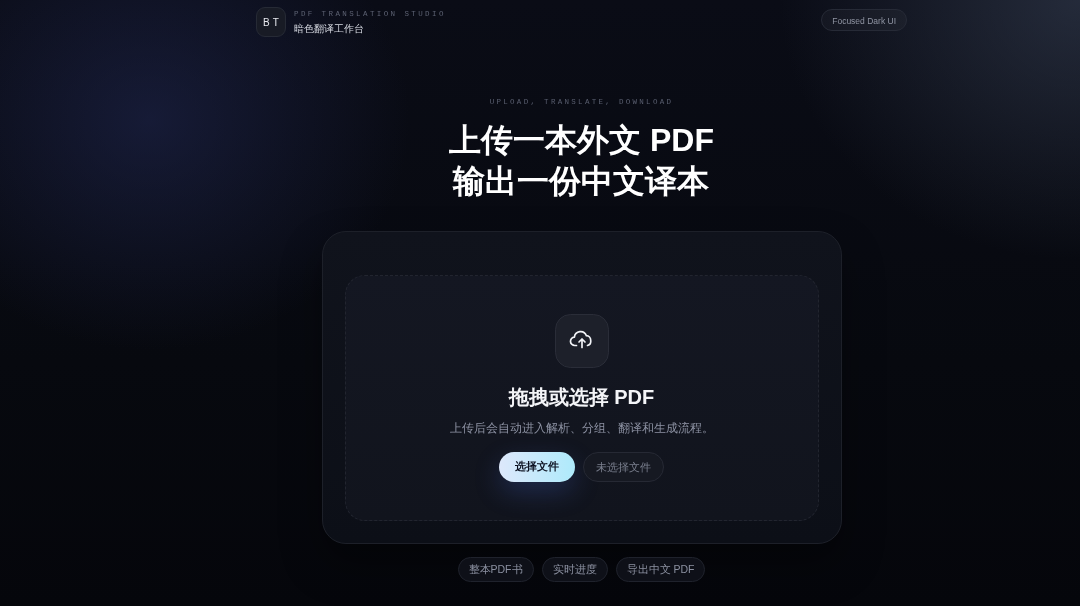  Describe the element at coordinates (329, 28) in the screenshot. I see `brand-title: 暗色翻译工作台` at that location.